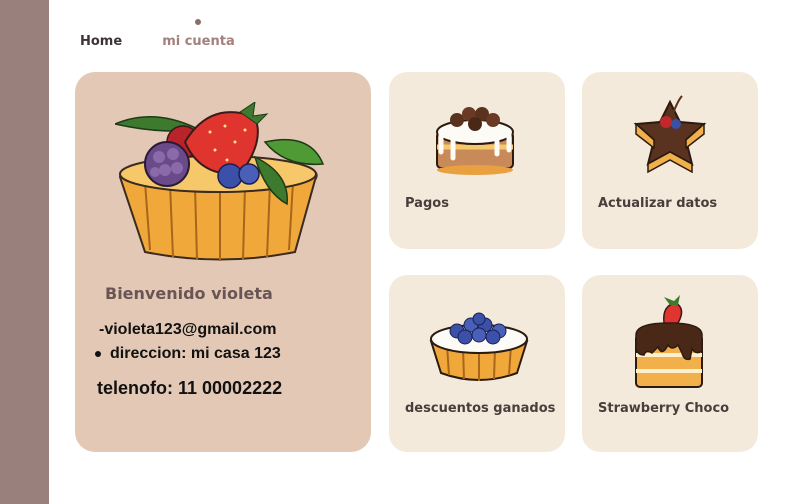 This screenshot has height=504, width=809. What do you see at coordinates (190, 388) in the screenshot?
I see `phone-text: telenofo: 11 00002222` at bounding box center [190, 388].